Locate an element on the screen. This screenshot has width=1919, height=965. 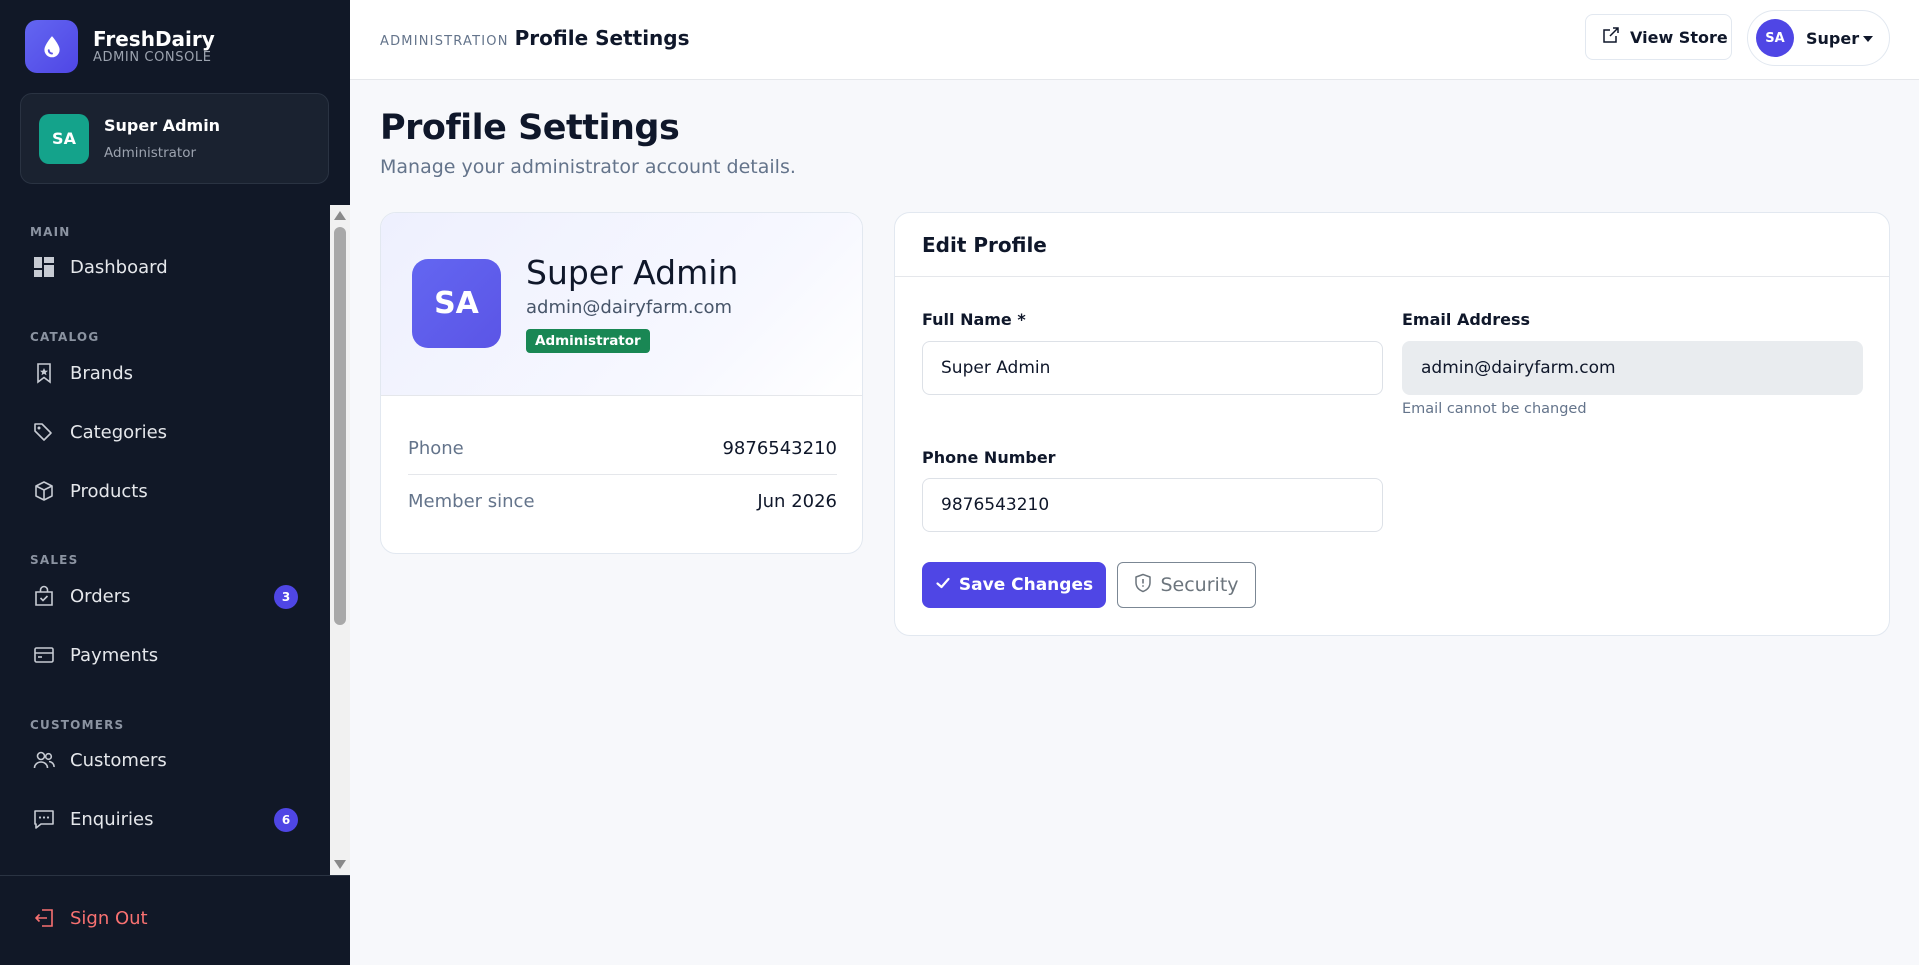
sidebar-item-orders: Orders 3 is located at coordinates (160, 596).